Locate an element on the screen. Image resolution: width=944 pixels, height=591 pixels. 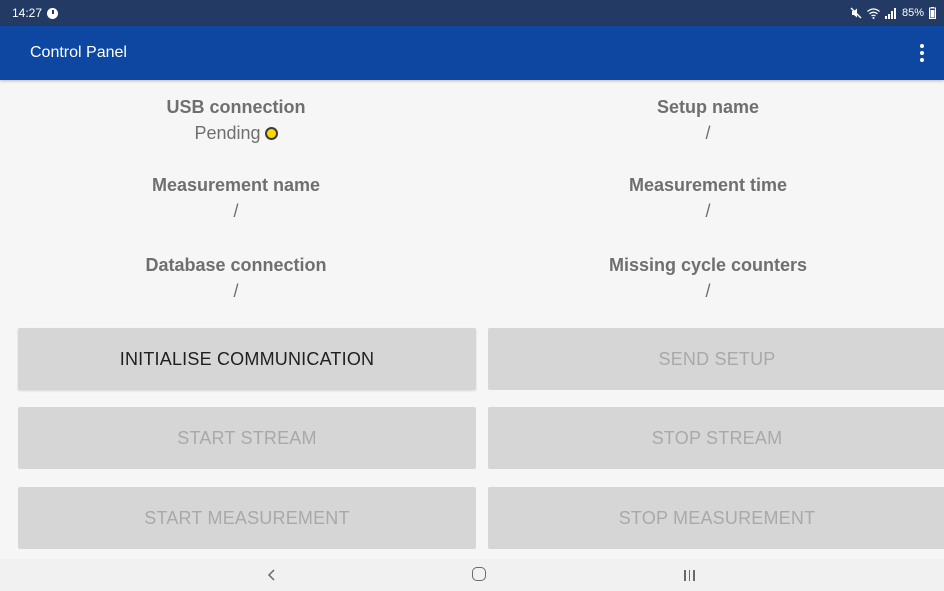
start-stream-button: START STREAM is located at coordinates (247, 438).